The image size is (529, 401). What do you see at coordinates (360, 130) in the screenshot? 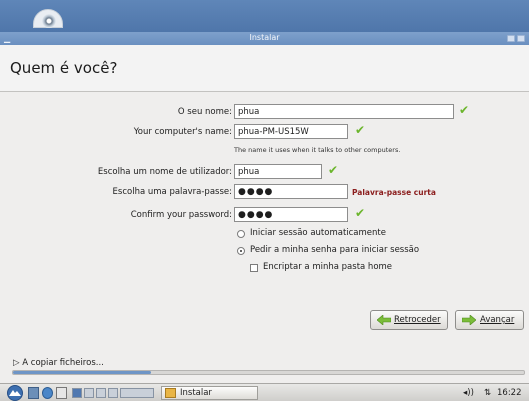
I see `computer-name-check-icon: ✔` at bounding box center [360, 130].